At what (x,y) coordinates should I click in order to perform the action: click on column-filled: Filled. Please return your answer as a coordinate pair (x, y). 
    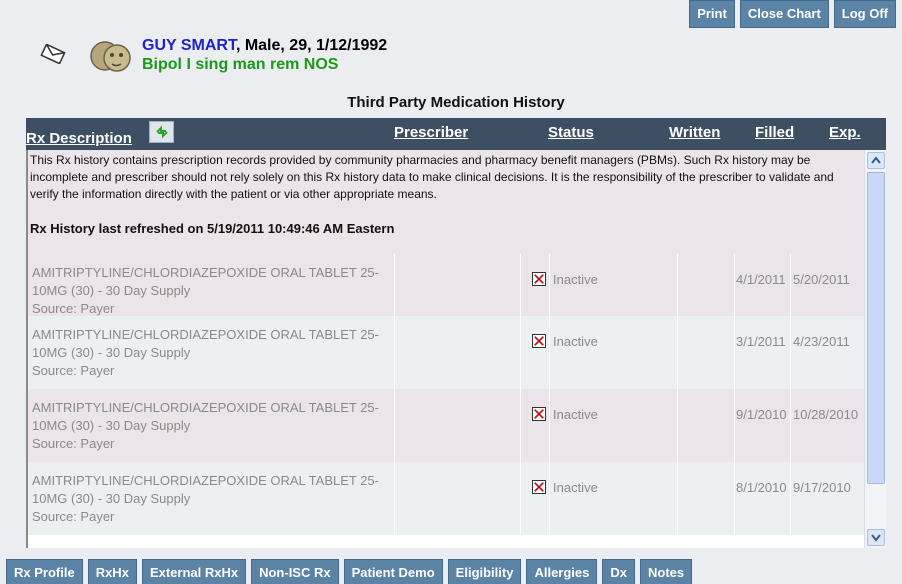
    Looking at the image, I should click on (774, 132).